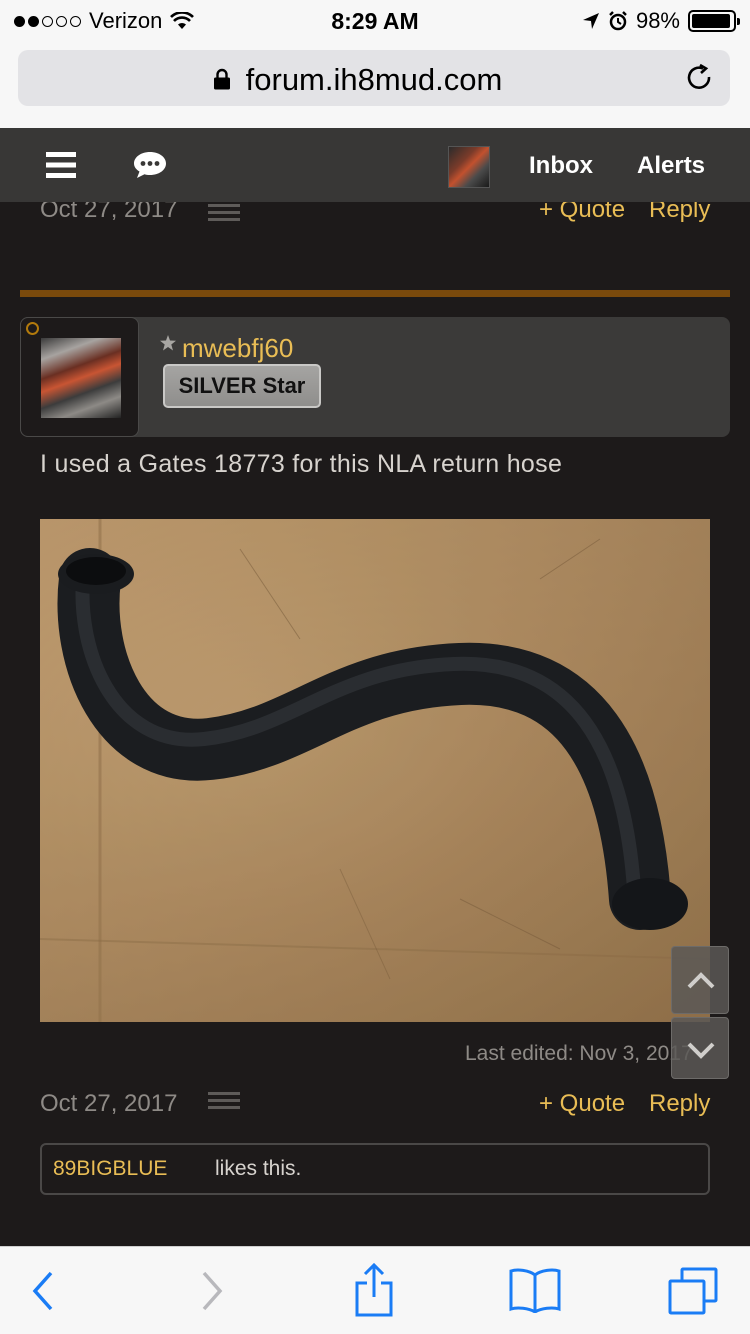 Image resolution: width=750 pixels, height=1334 pixels. What do you see at coordinates (212, 1291) in the screenshot?
I see `forward-icon` at bounding box center [212, 1291].